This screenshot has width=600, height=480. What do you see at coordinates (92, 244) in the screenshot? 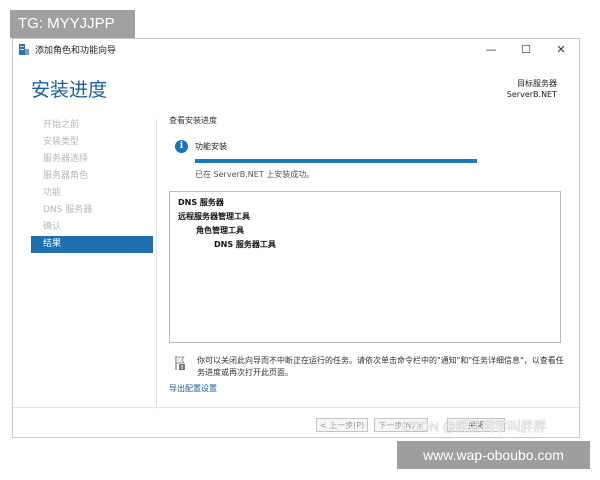
I see `nav-item-results: 结果` at bounding box center [92, 244].